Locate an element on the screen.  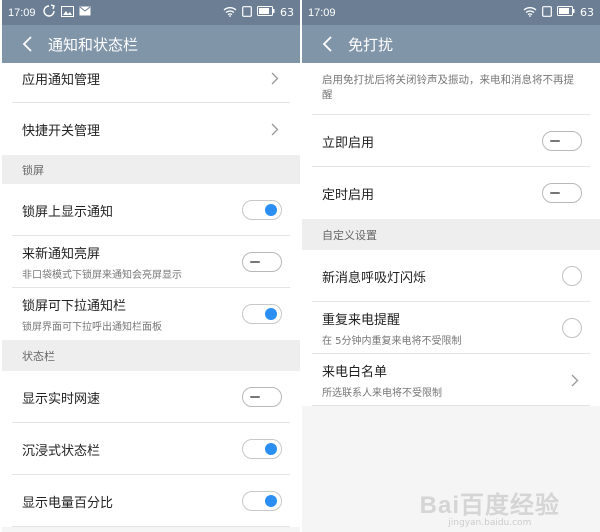
page-title: 免打扰 is located at coordinates (371, 44).